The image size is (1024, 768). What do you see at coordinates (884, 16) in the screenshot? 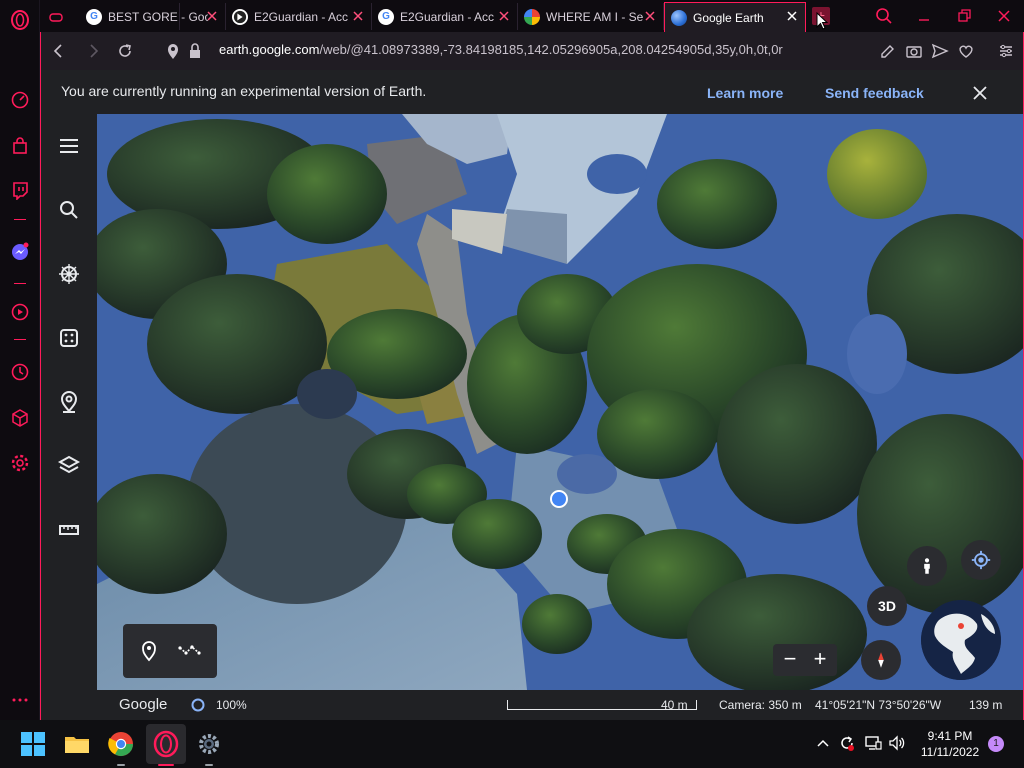
I see `tab-search-icon` at bounding box center [884, 16].